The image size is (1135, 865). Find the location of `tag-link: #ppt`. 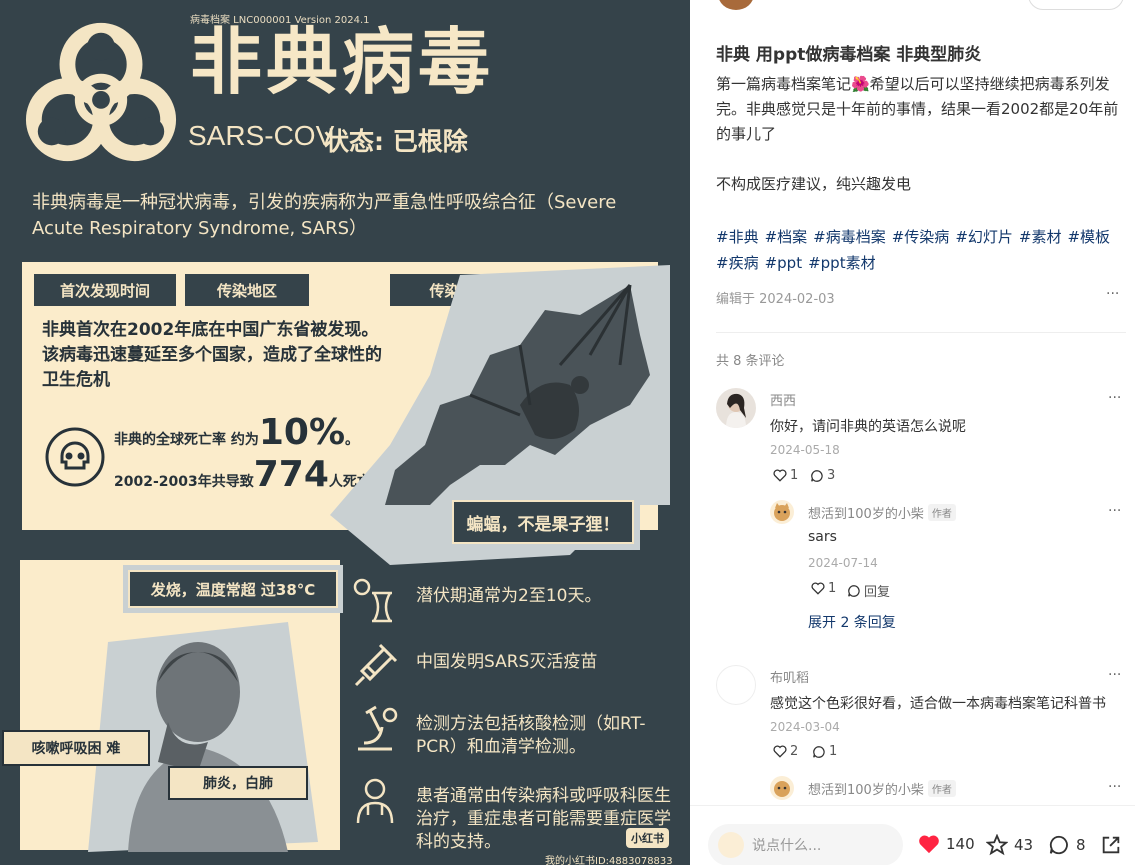

tag-link: #ppt is located at coordinates (784, 263).